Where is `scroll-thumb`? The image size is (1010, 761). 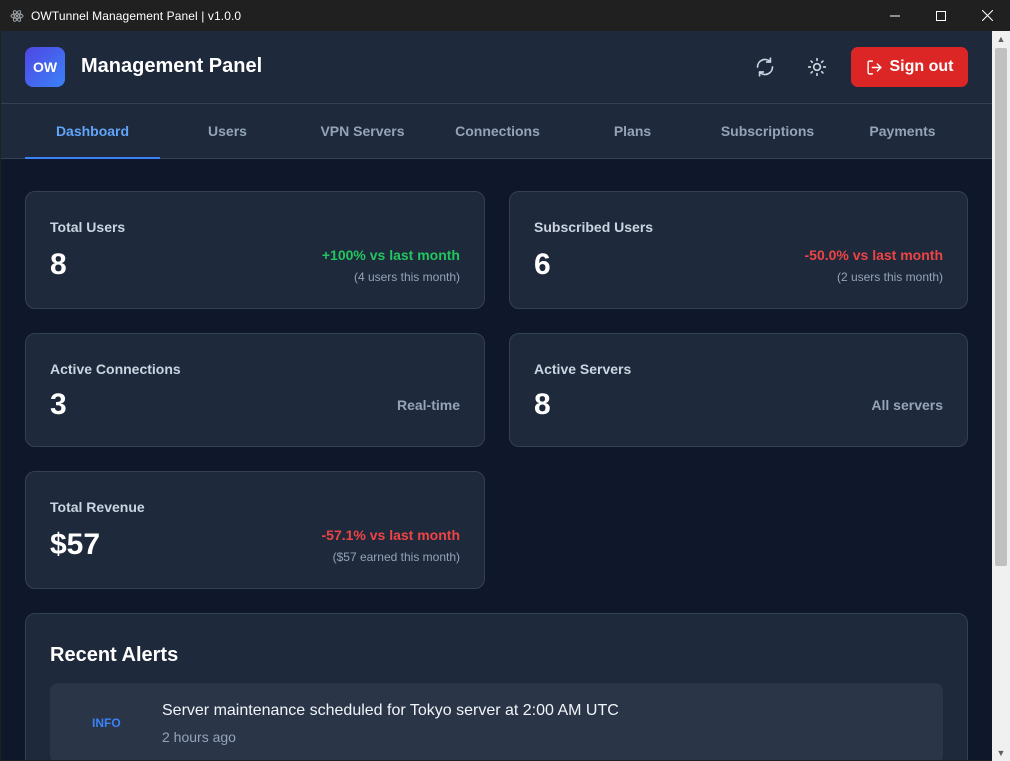
scroll-thumb is located at coordinates (1001, 307).